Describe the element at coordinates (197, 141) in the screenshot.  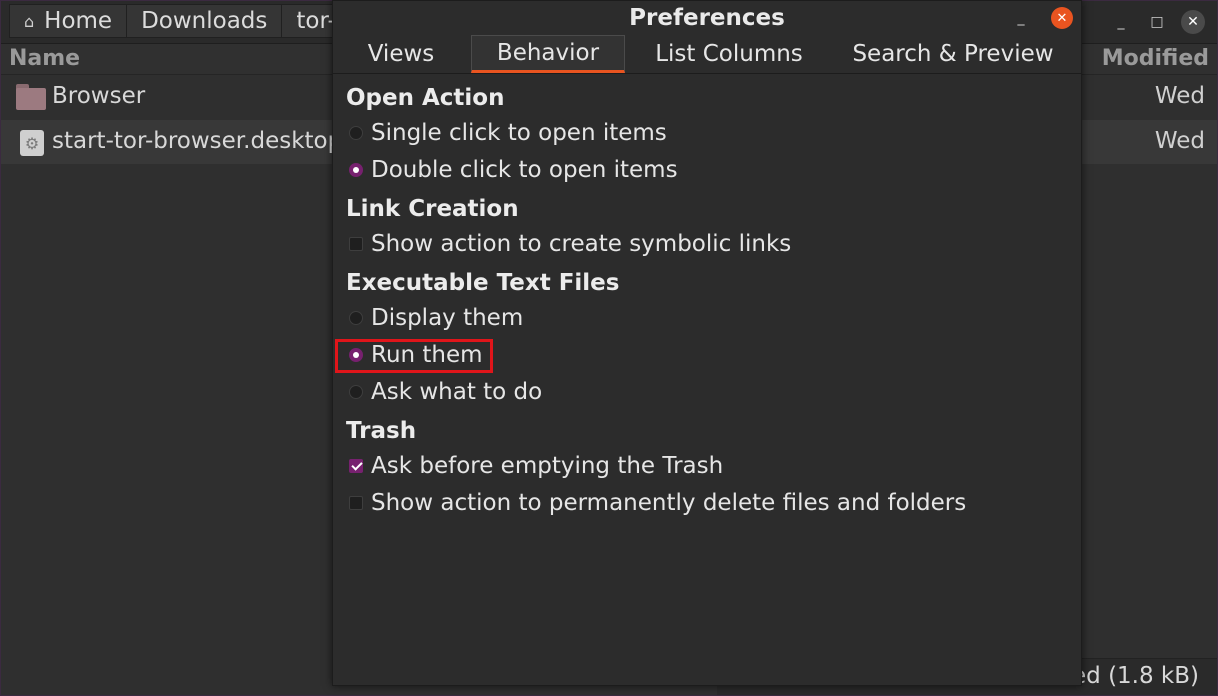
I see `file-name: start-tor-browser.desktop` at that location.